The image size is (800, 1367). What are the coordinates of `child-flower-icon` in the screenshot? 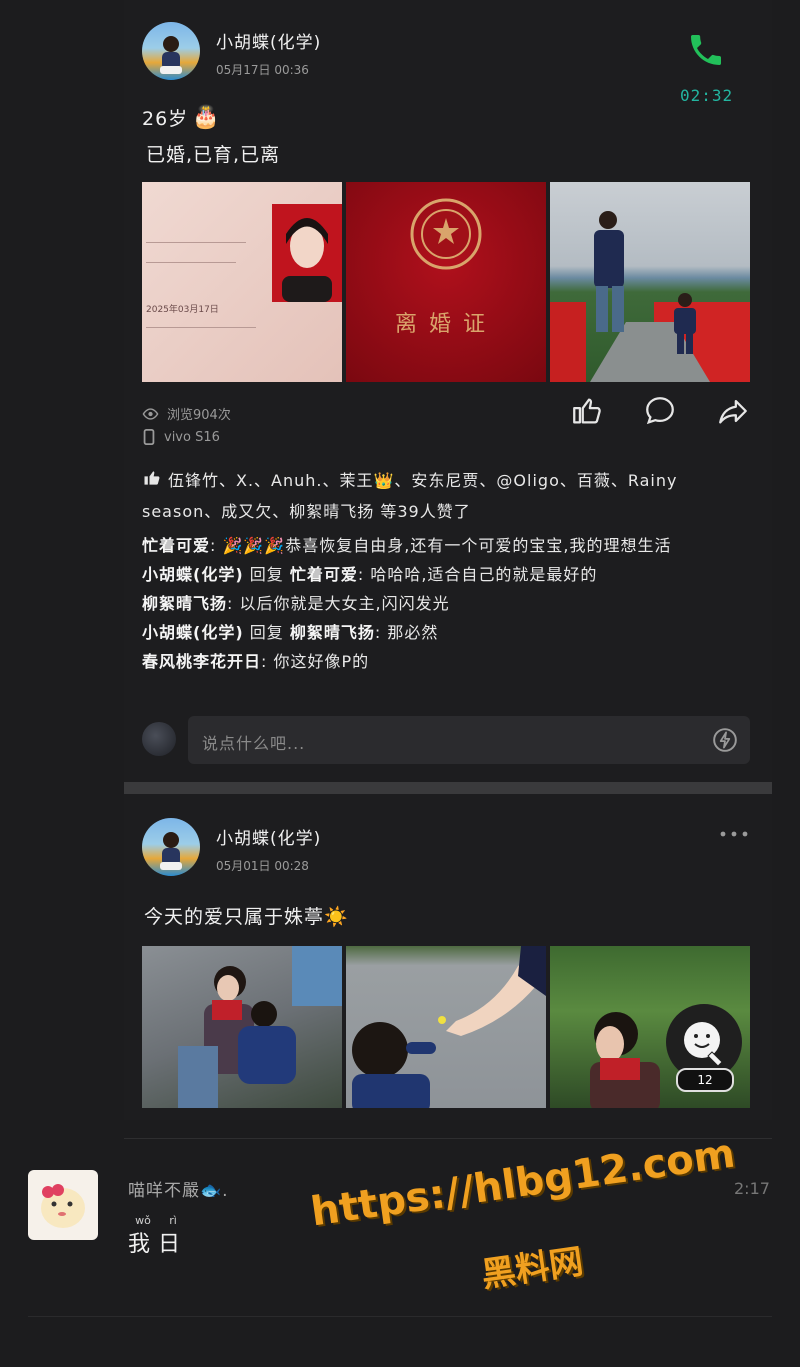 It's located at (449, 1027).